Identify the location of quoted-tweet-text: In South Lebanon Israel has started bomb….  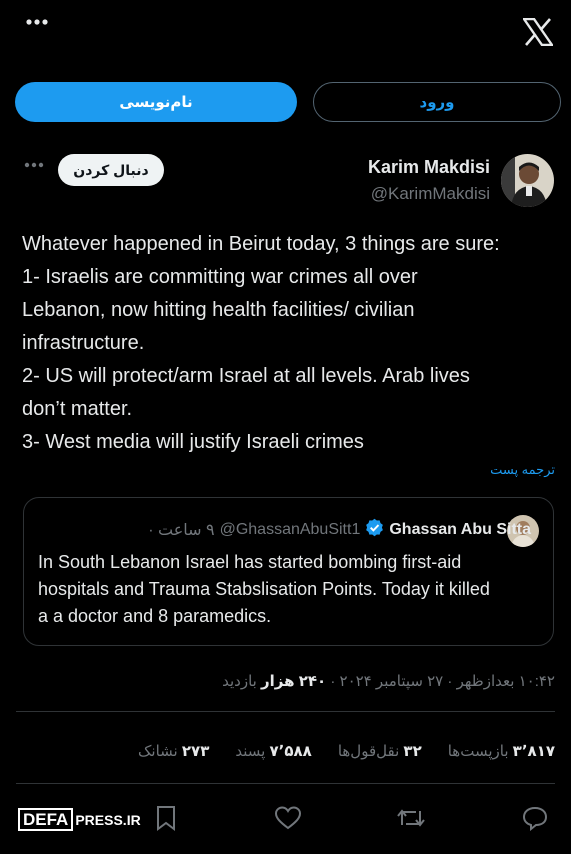
(290, 589).